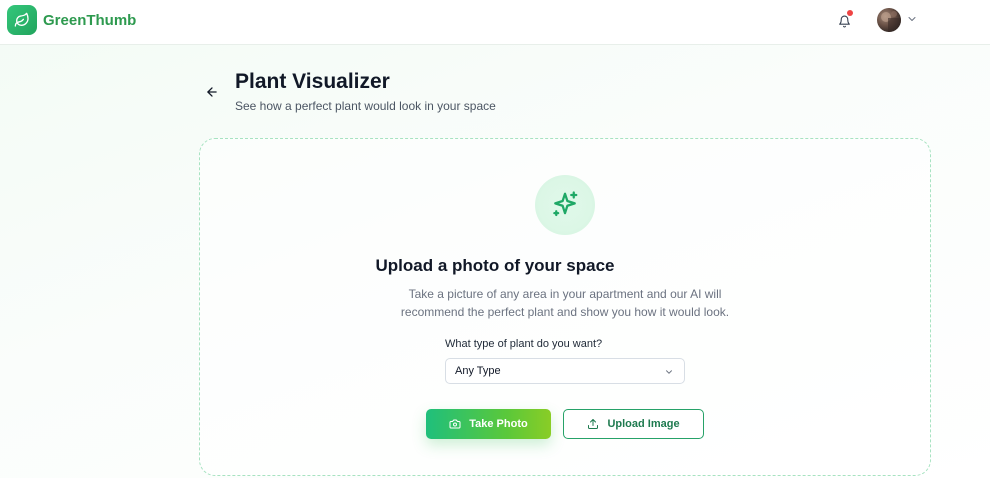  I want to click on plant-type-label: What type of plant do you want?, so click(524, 344).